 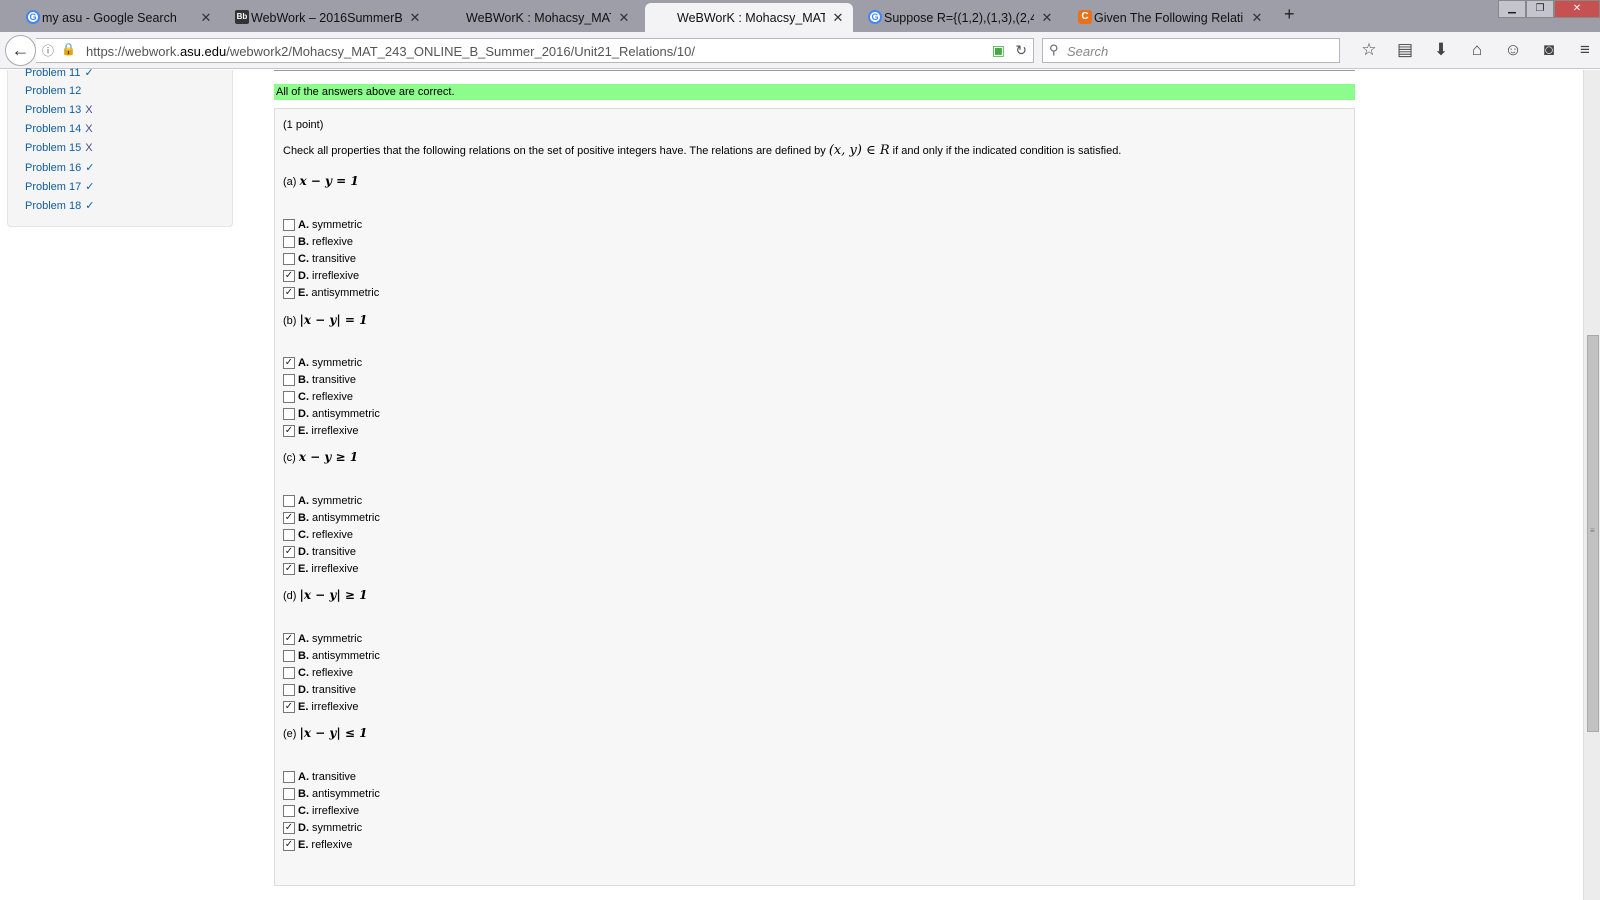 I want to click on part-d-option-b: B. antisymmetric, so click(x=331, y=656).